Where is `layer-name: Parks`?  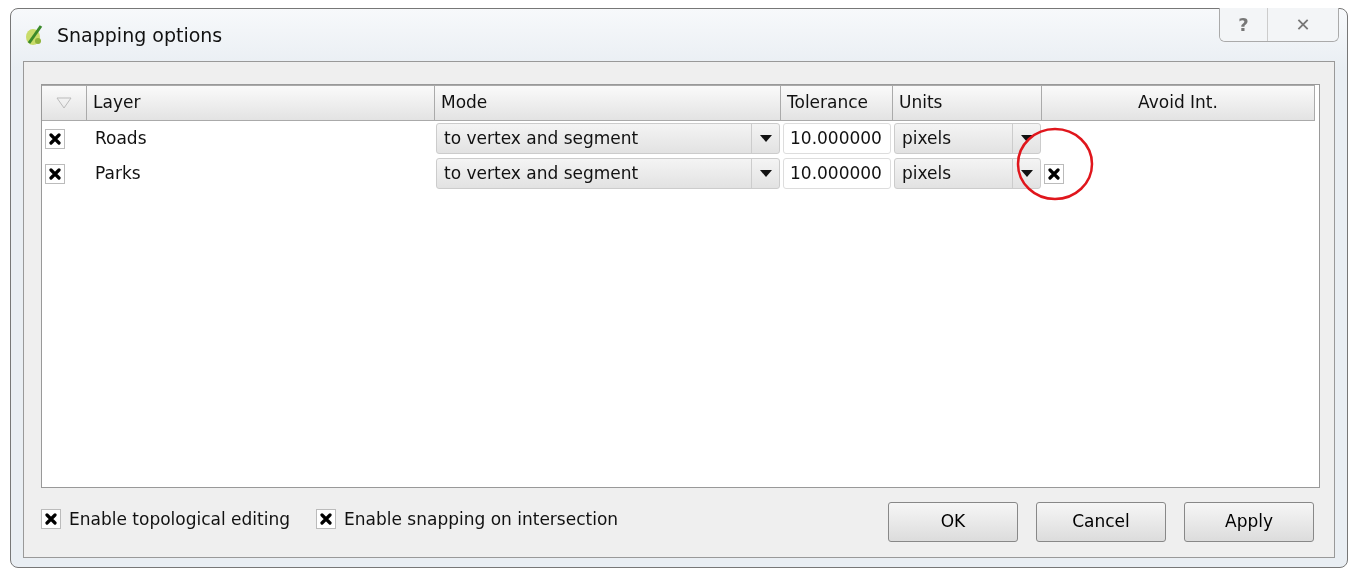 layer-name: Parks is located at coordinates (118, 172).